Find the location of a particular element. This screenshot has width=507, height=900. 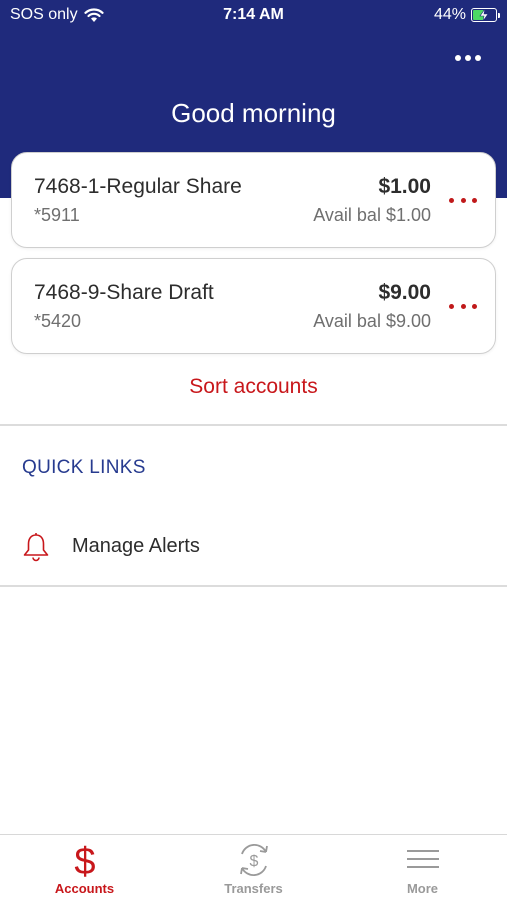

account-available-balance: Avail bal $1.00 is located at coordinates (372, 215).